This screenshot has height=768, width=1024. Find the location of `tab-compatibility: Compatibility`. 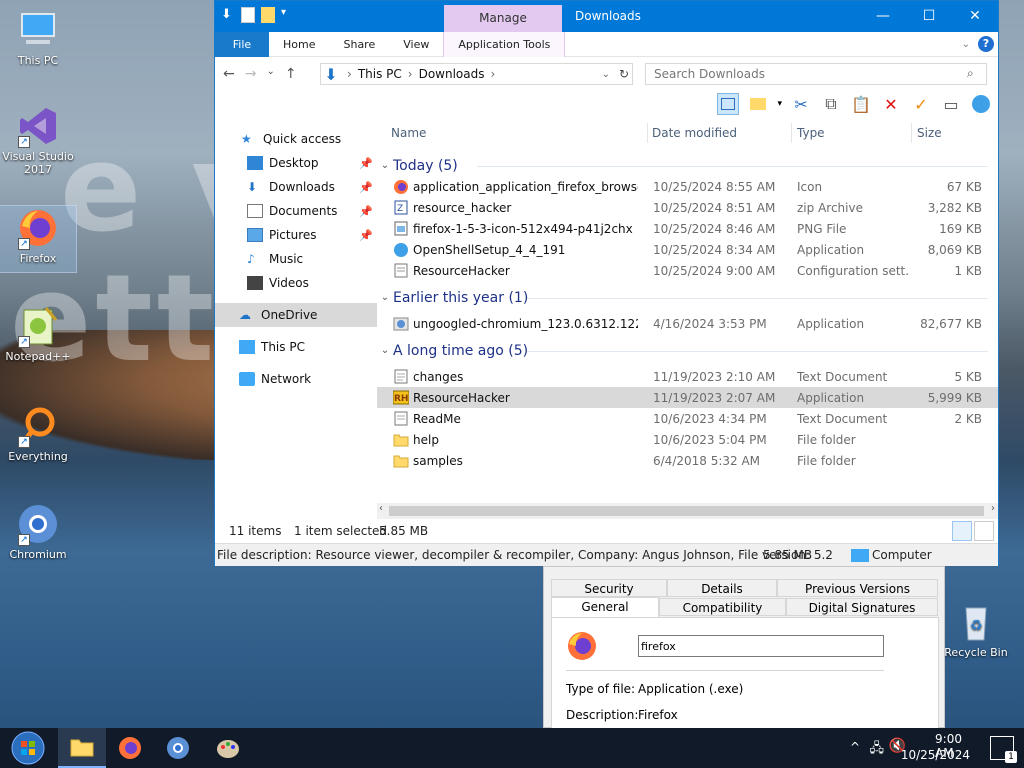

tab-compatibility: Compatibility is located at coordinates (722, 607).